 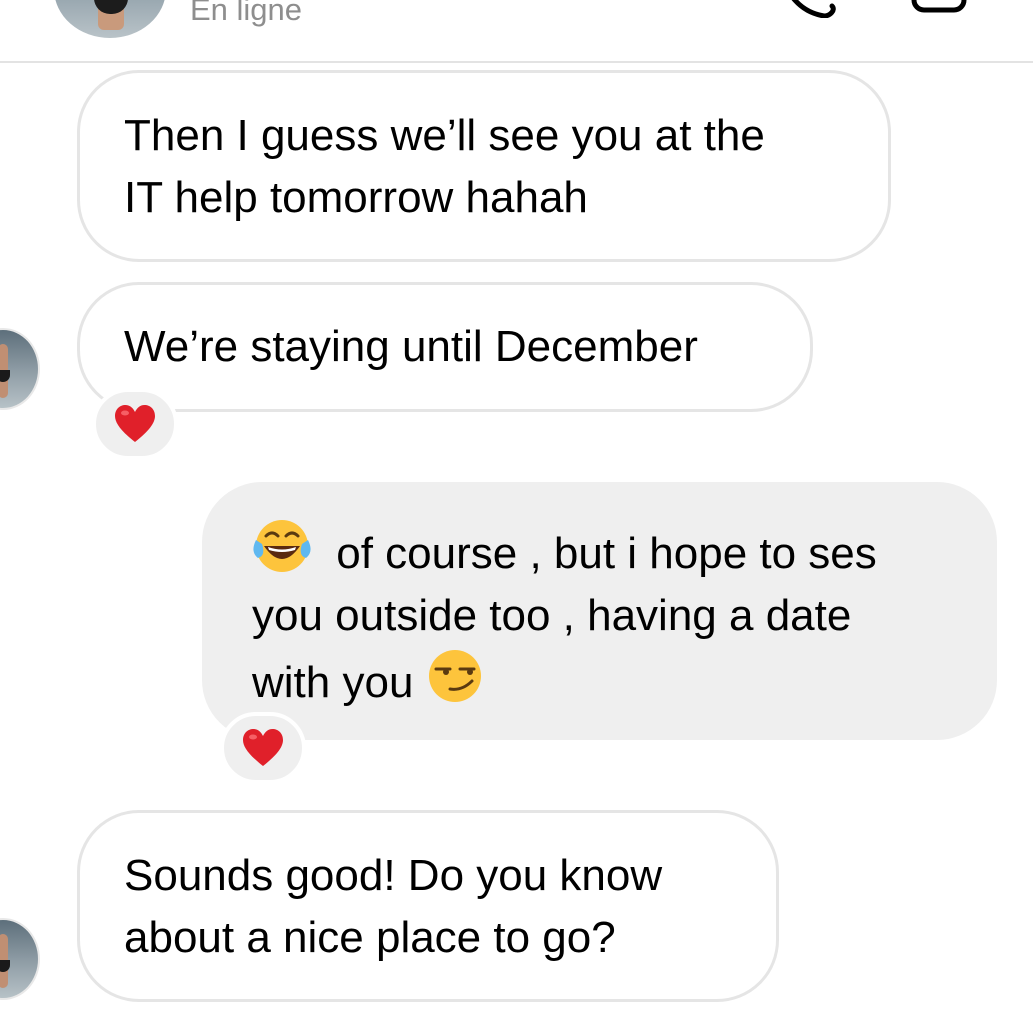 What do you see at coordinates (393, 875) in the screenshot?
I see `message-line: Sounds good! Do you know` at bounding box center [393, 875].